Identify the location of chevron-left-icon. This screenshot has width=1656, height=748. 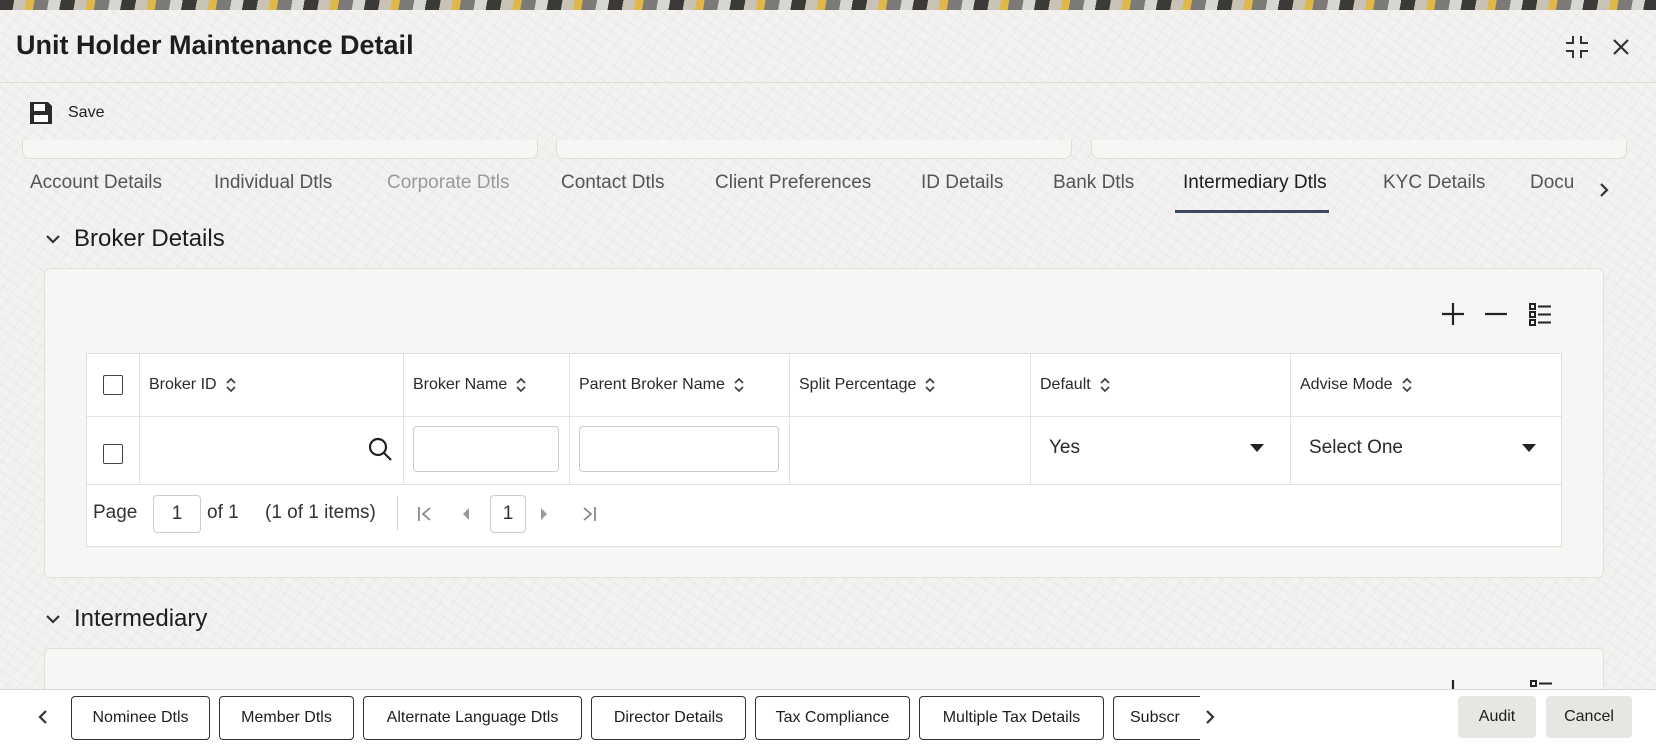
(42, 717).